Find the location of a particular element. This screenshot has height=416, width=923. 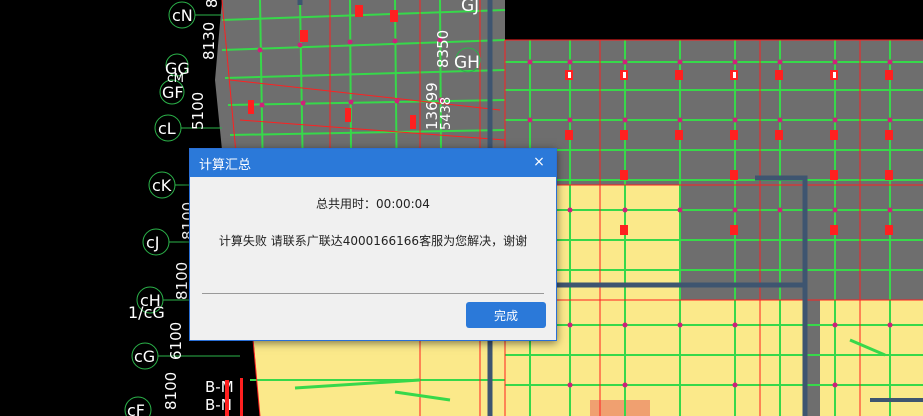

dimension-text: 8130 is located at coordinates (209, 41).